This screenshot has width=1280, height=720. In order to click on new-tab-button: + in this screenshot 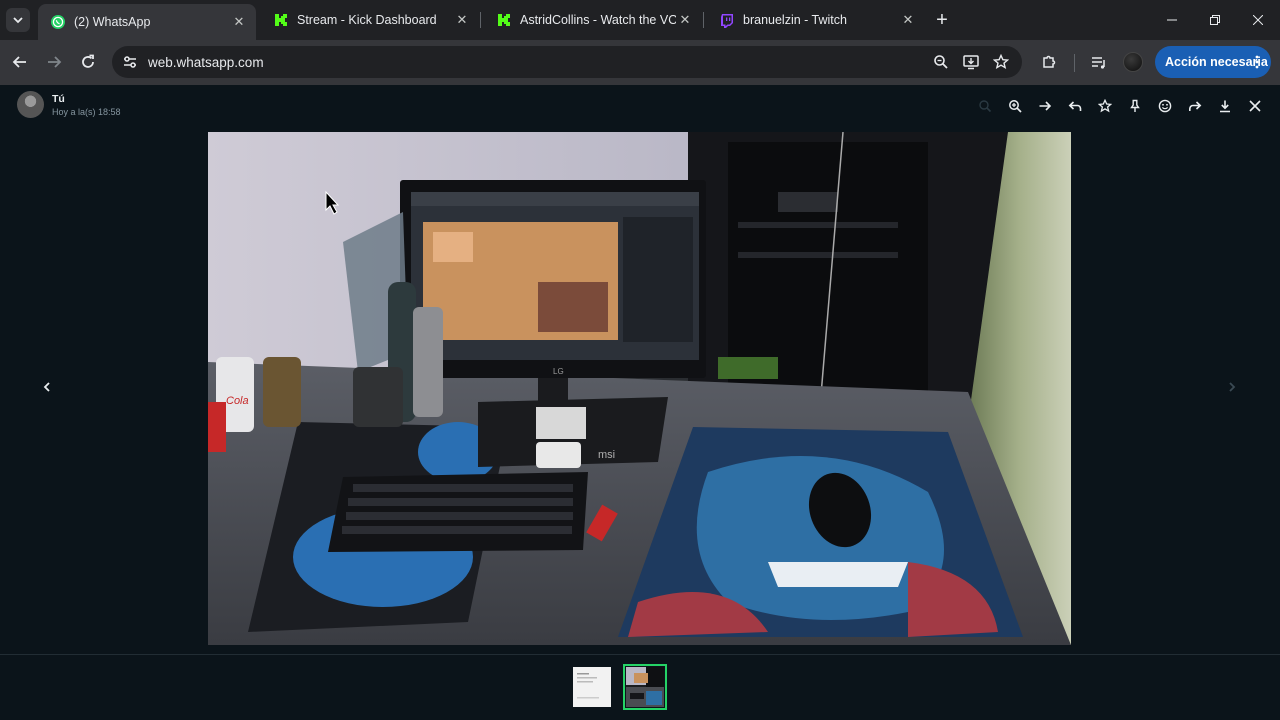, I will do `click(942, 20)`.